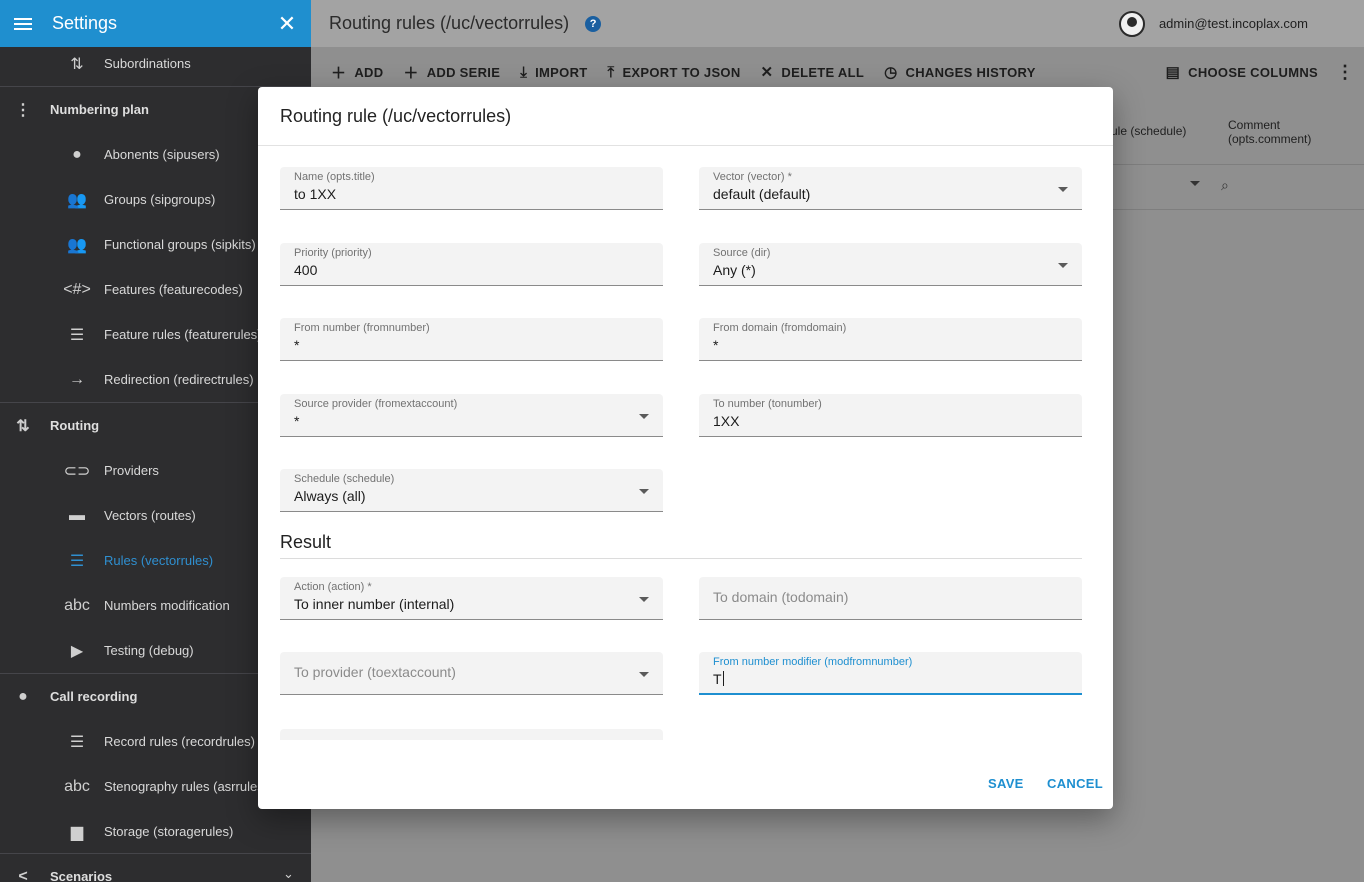 This screenshot has height=882, width=1364. Describe the element at coordinates (780, 328) in the screenshot. I see `field-label: From domain (fromdomain)` at that location.